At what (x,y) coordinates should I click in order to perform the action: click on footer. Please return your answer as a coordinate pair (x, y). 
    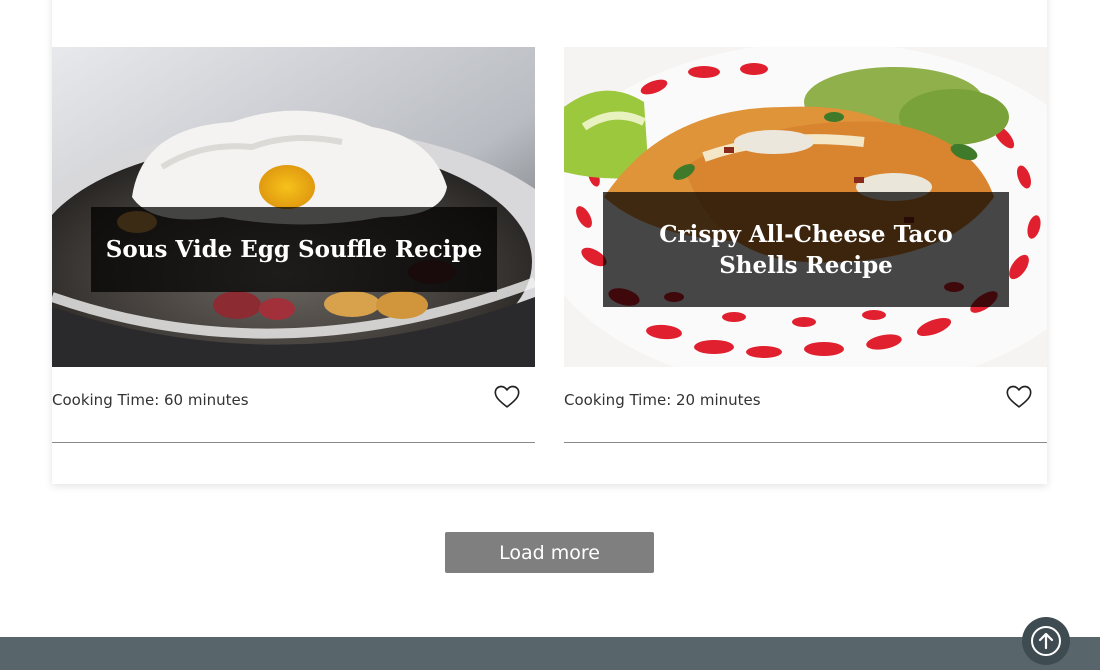
    Looking at the image, I should click on (550, 653).